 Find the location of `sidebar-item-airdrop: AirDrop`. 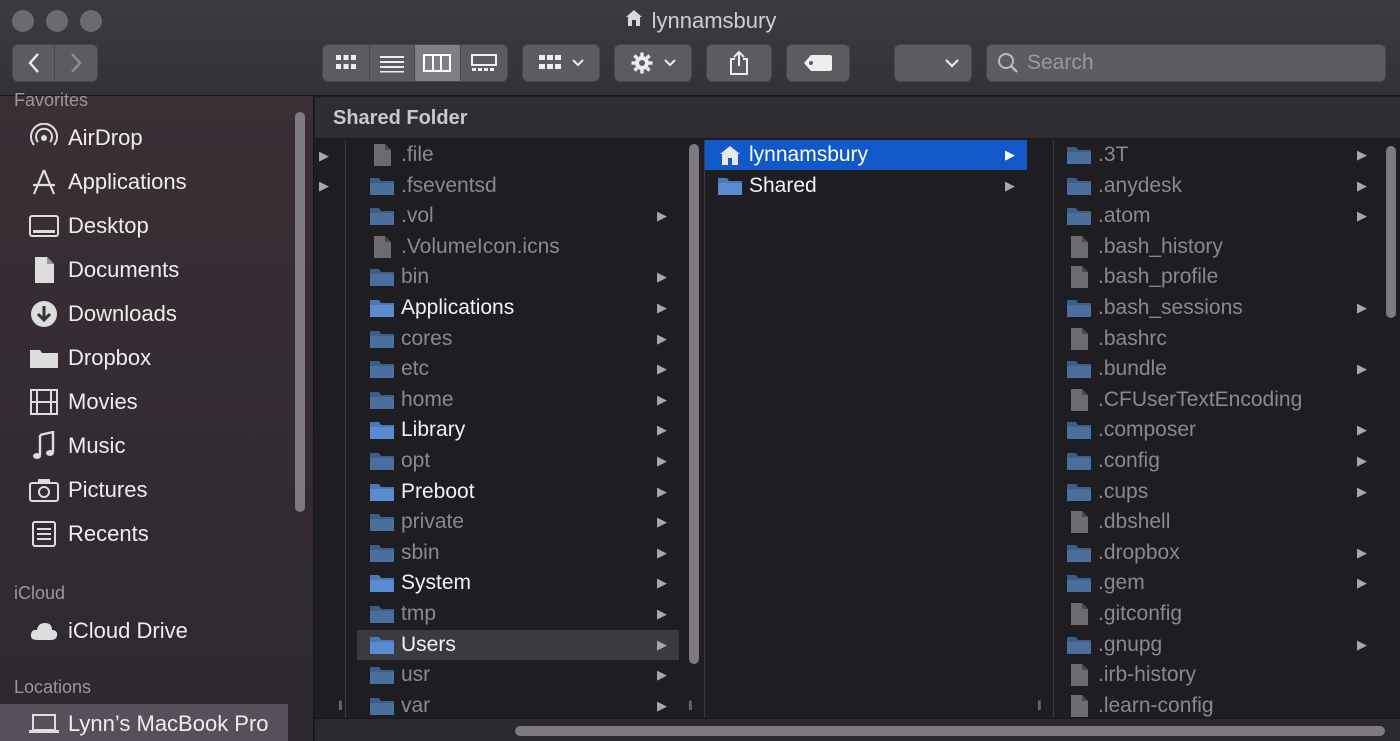

sidebar-item-airdrop: AirDrop is located at coordinates (158, 138).